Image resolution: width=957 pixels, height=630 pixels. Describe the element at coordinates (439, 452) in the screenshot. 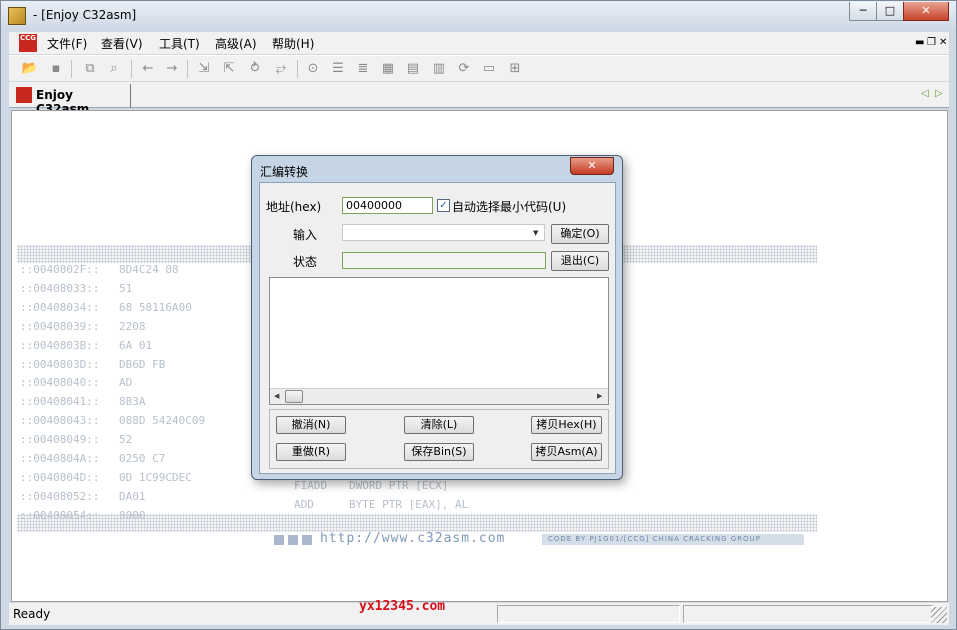

I see `save-bin-button: 保存Bin(S)` at that location.